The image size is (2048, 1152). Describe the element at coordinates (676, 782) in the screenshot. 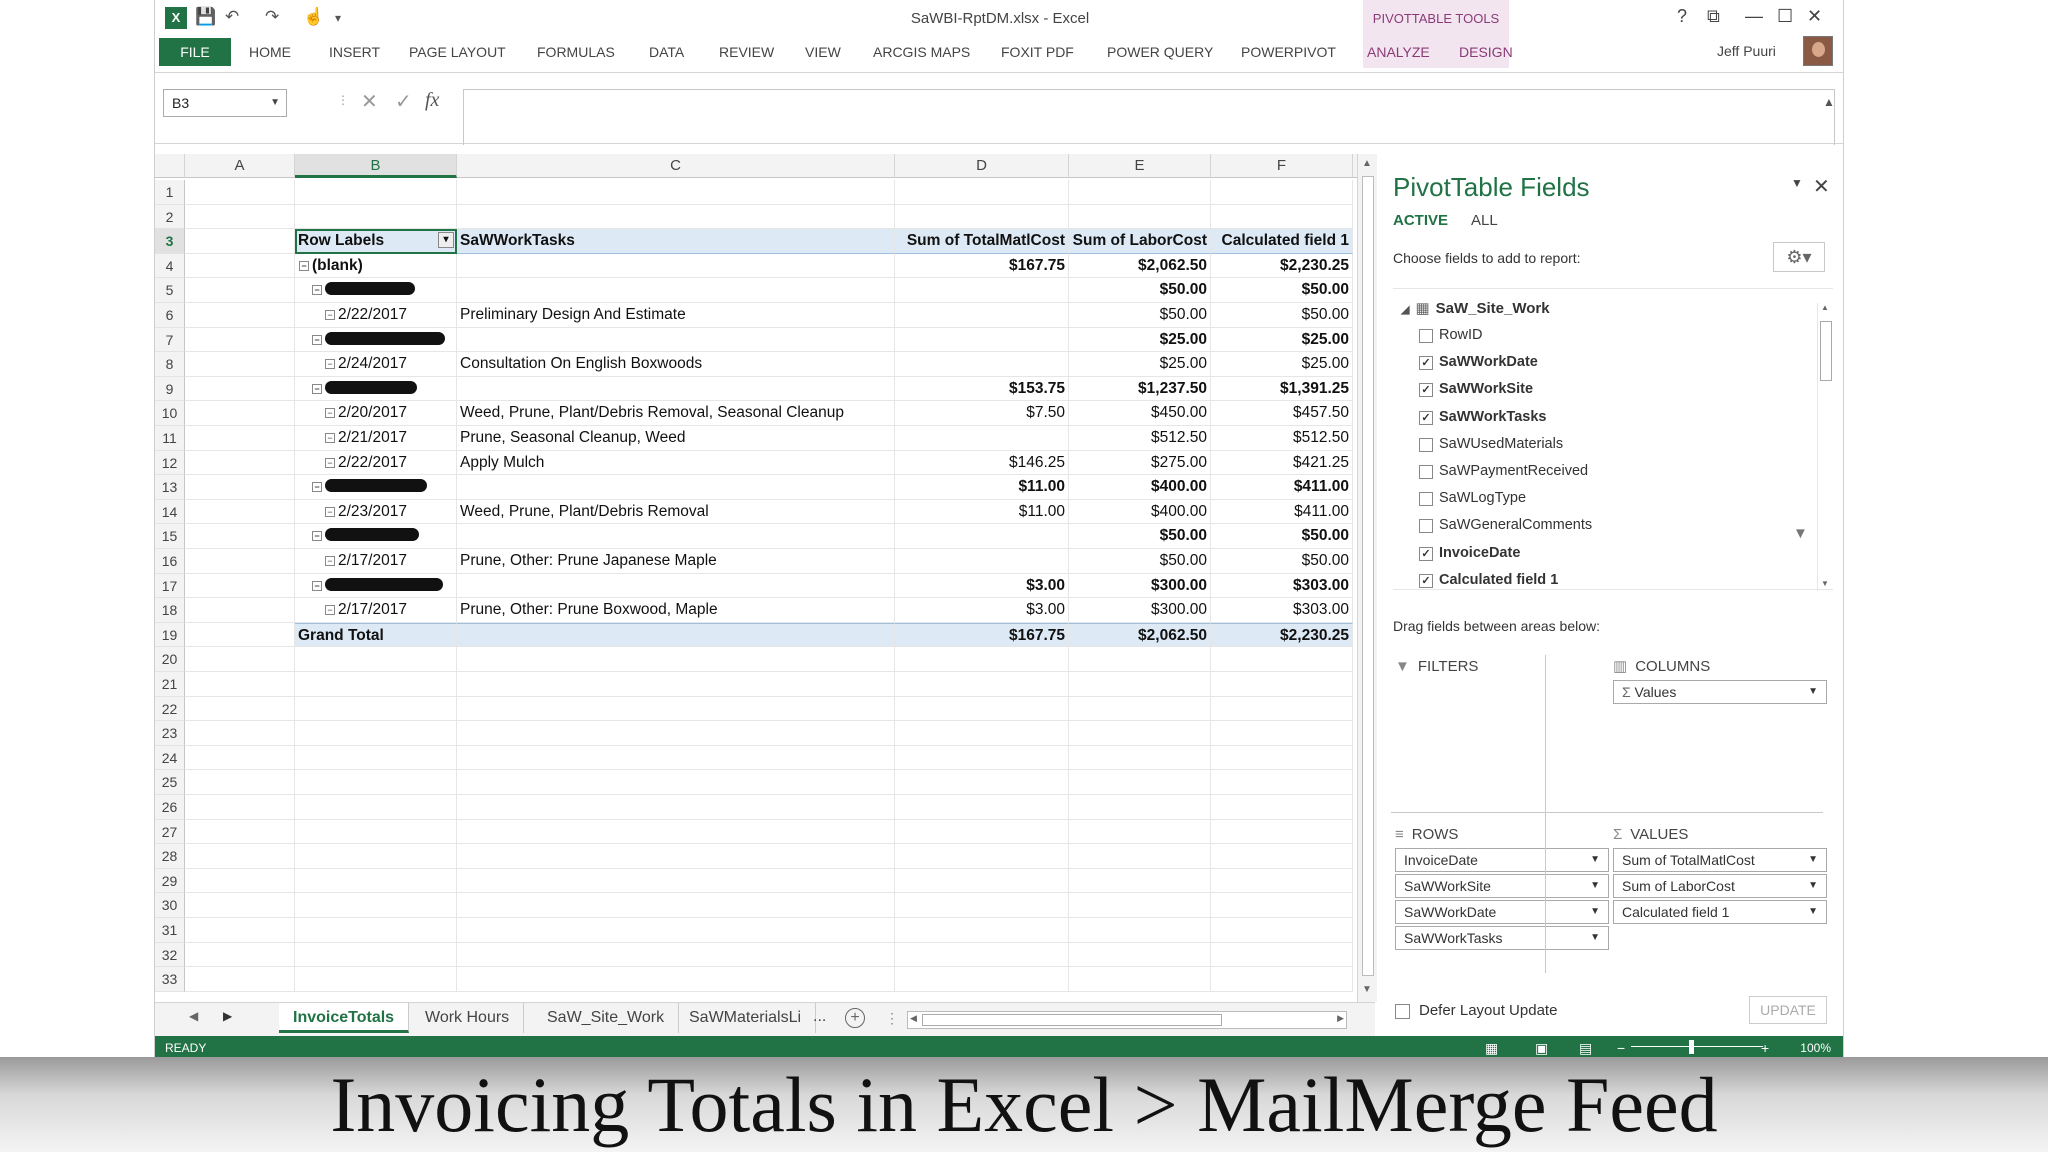

I see `cell-c25` at that location.